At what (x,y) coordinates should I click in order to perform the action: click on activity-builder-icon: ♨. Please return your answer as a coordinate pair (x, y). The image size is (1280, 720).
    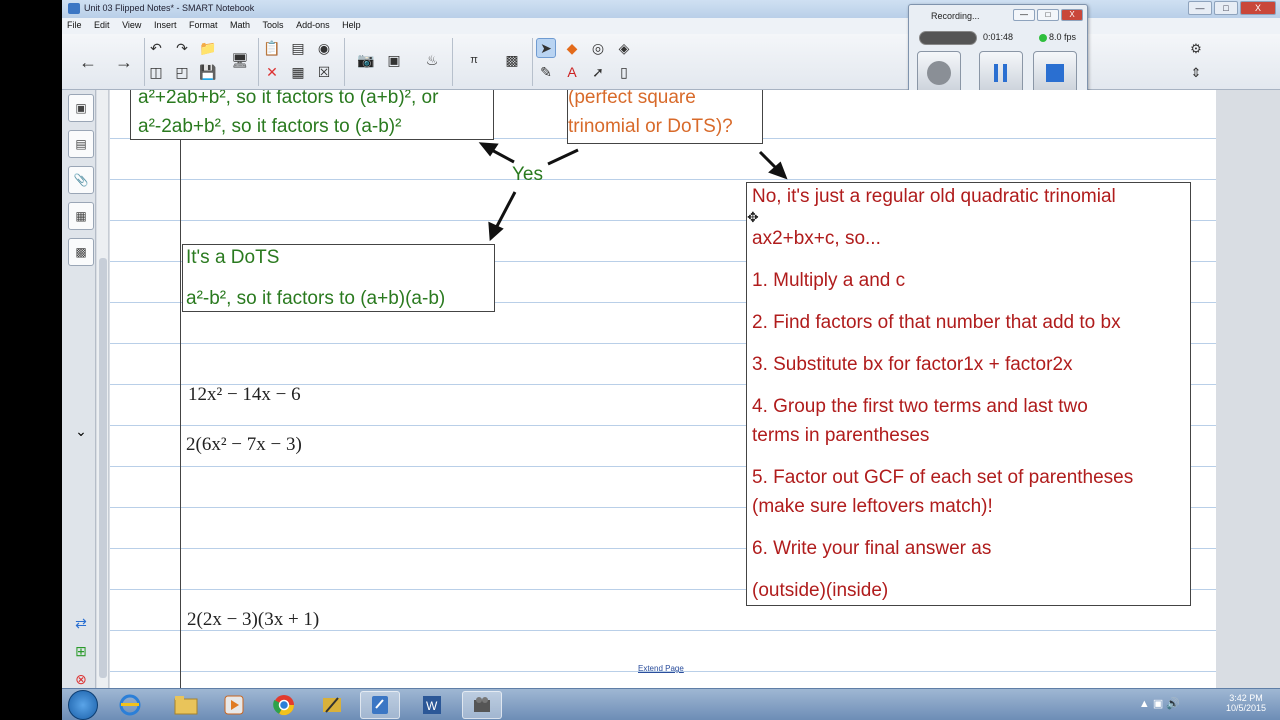
    Looking at the image, I should click on (432, 60).